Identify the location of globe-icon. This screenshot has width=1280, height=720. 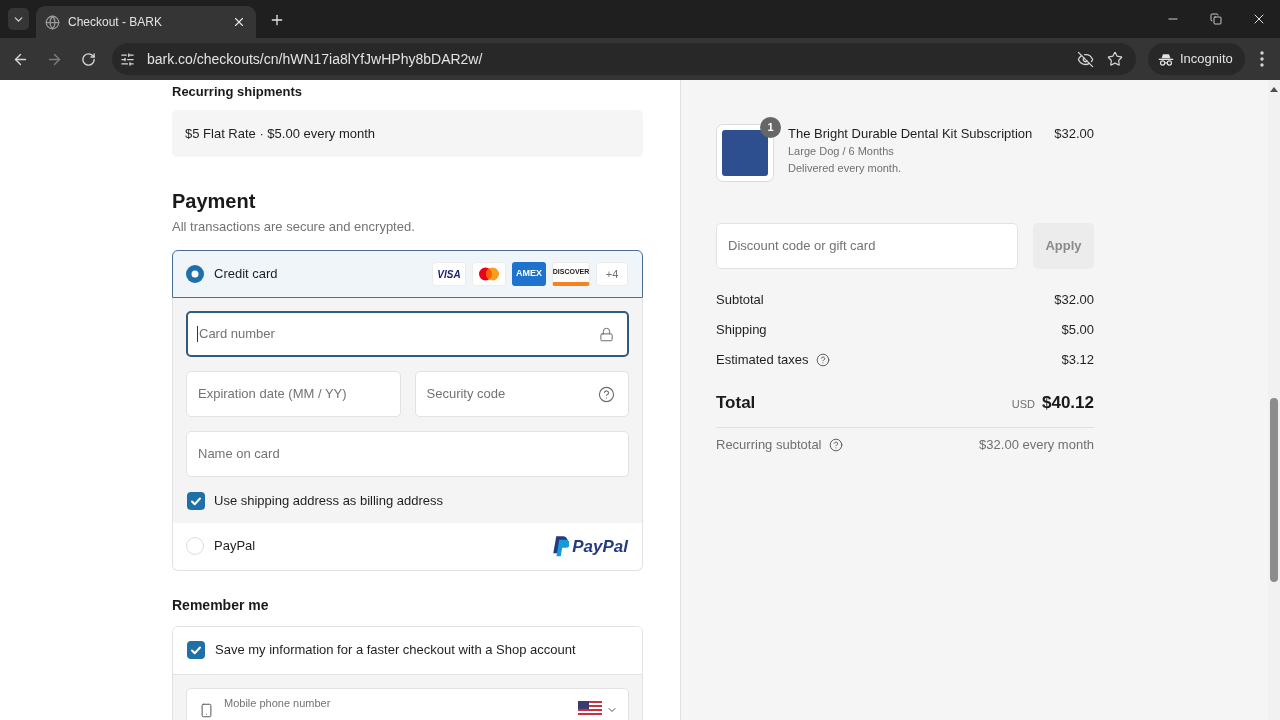
(52, 22).